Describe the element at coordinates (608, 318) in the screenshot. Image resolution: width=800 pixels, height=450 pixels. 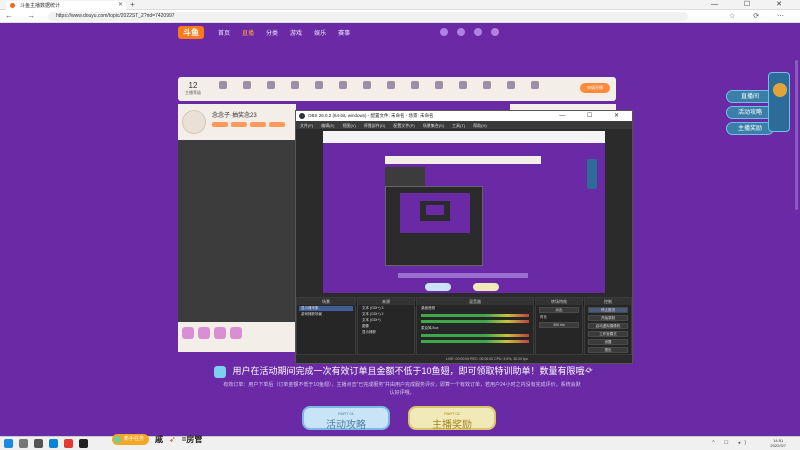
I see `start-recording-button: 开始录制` at that location.